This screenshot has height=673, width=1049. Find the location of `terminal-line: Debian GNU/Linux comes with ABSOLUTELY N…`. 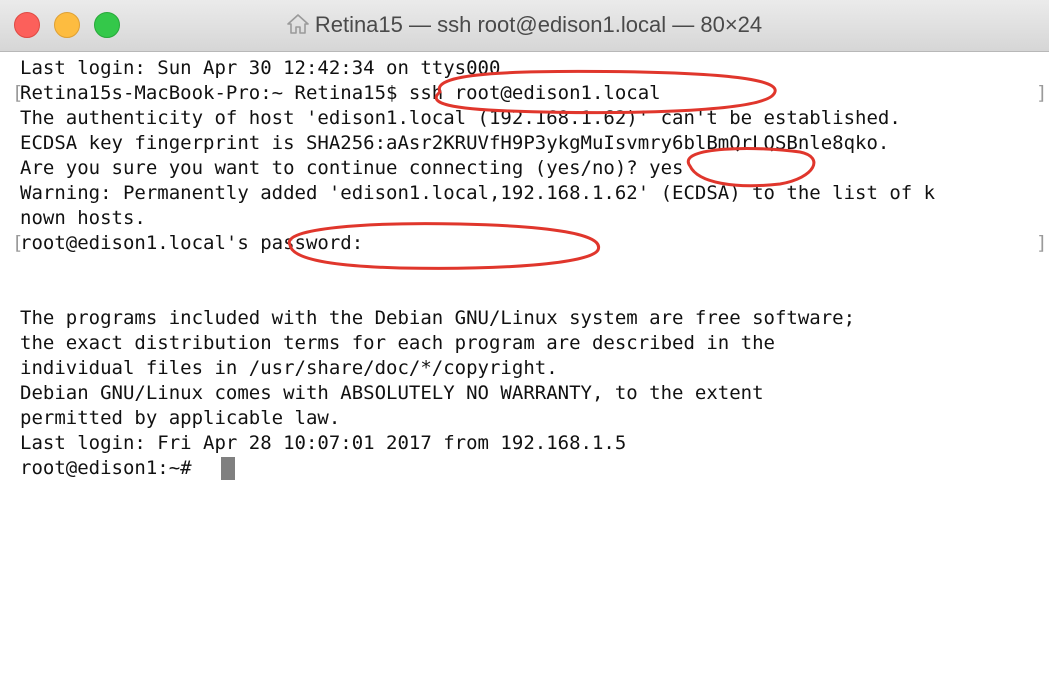

terminal-line: Debian GNU/Linux comes with ABSOLUTELY N… is located at coordinates (392, 393).